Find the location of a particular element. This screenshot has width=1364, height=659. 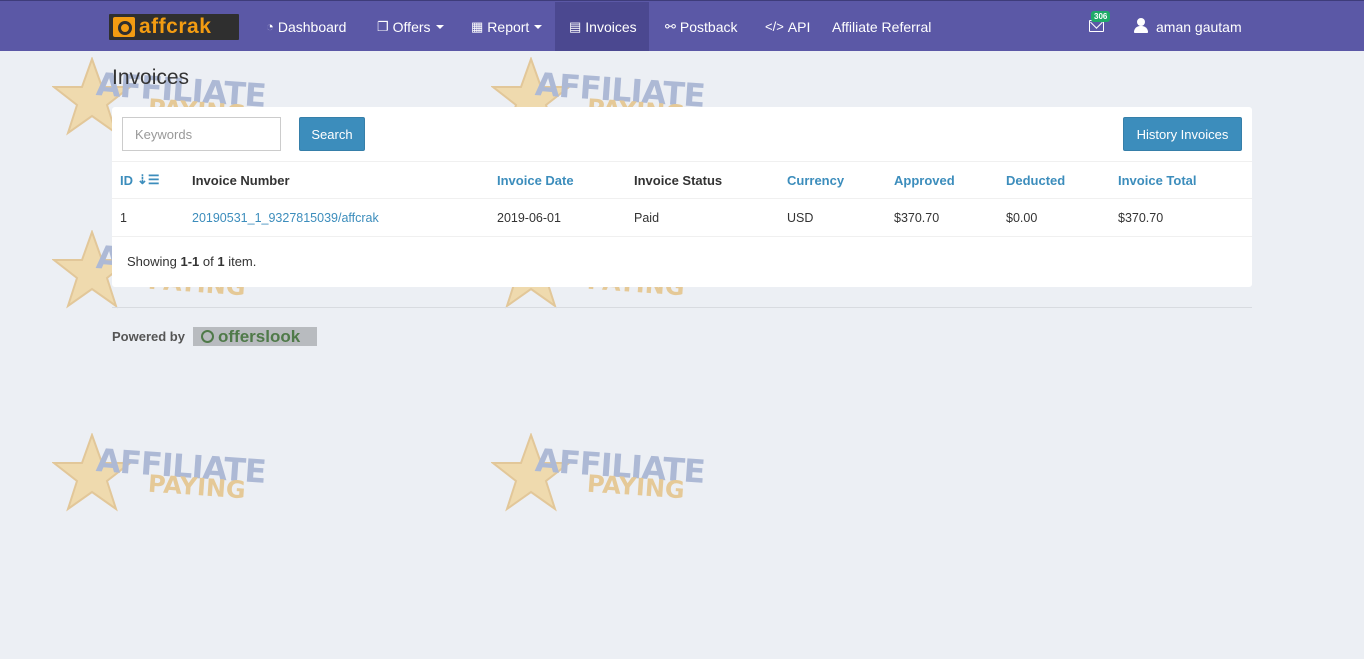

footer-divider is located at coordinates (682, 307).